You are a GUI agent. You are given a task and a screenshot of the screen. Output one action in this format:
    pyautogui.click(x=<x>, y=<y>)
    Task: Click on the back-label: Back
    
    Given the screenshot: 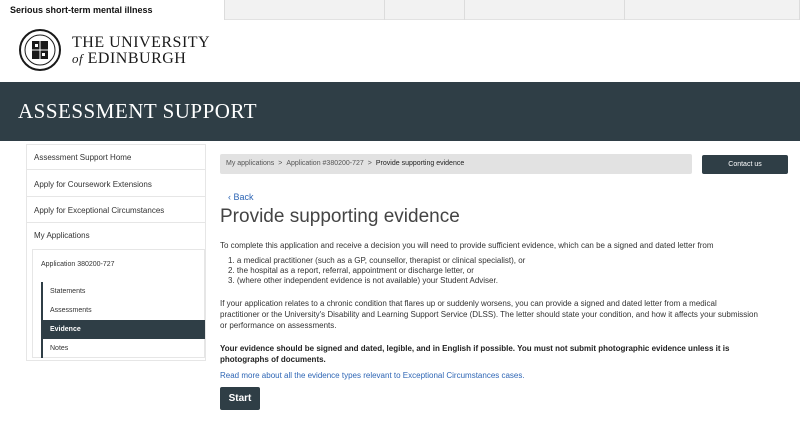 What is the action you would take?
    pyautogui.click(x=243, y=197)
    